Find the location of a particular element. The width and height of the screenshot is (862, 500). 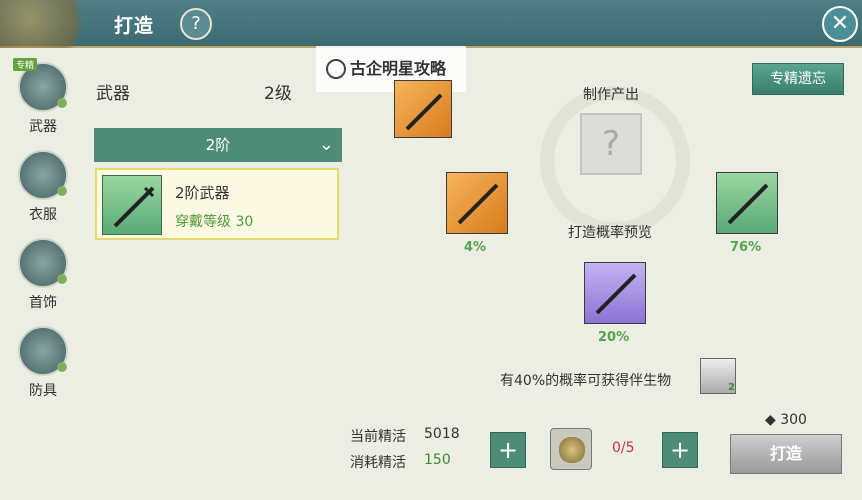

tier-dropdown: 2阶 ⌄ is located at coordinates (218, 145).